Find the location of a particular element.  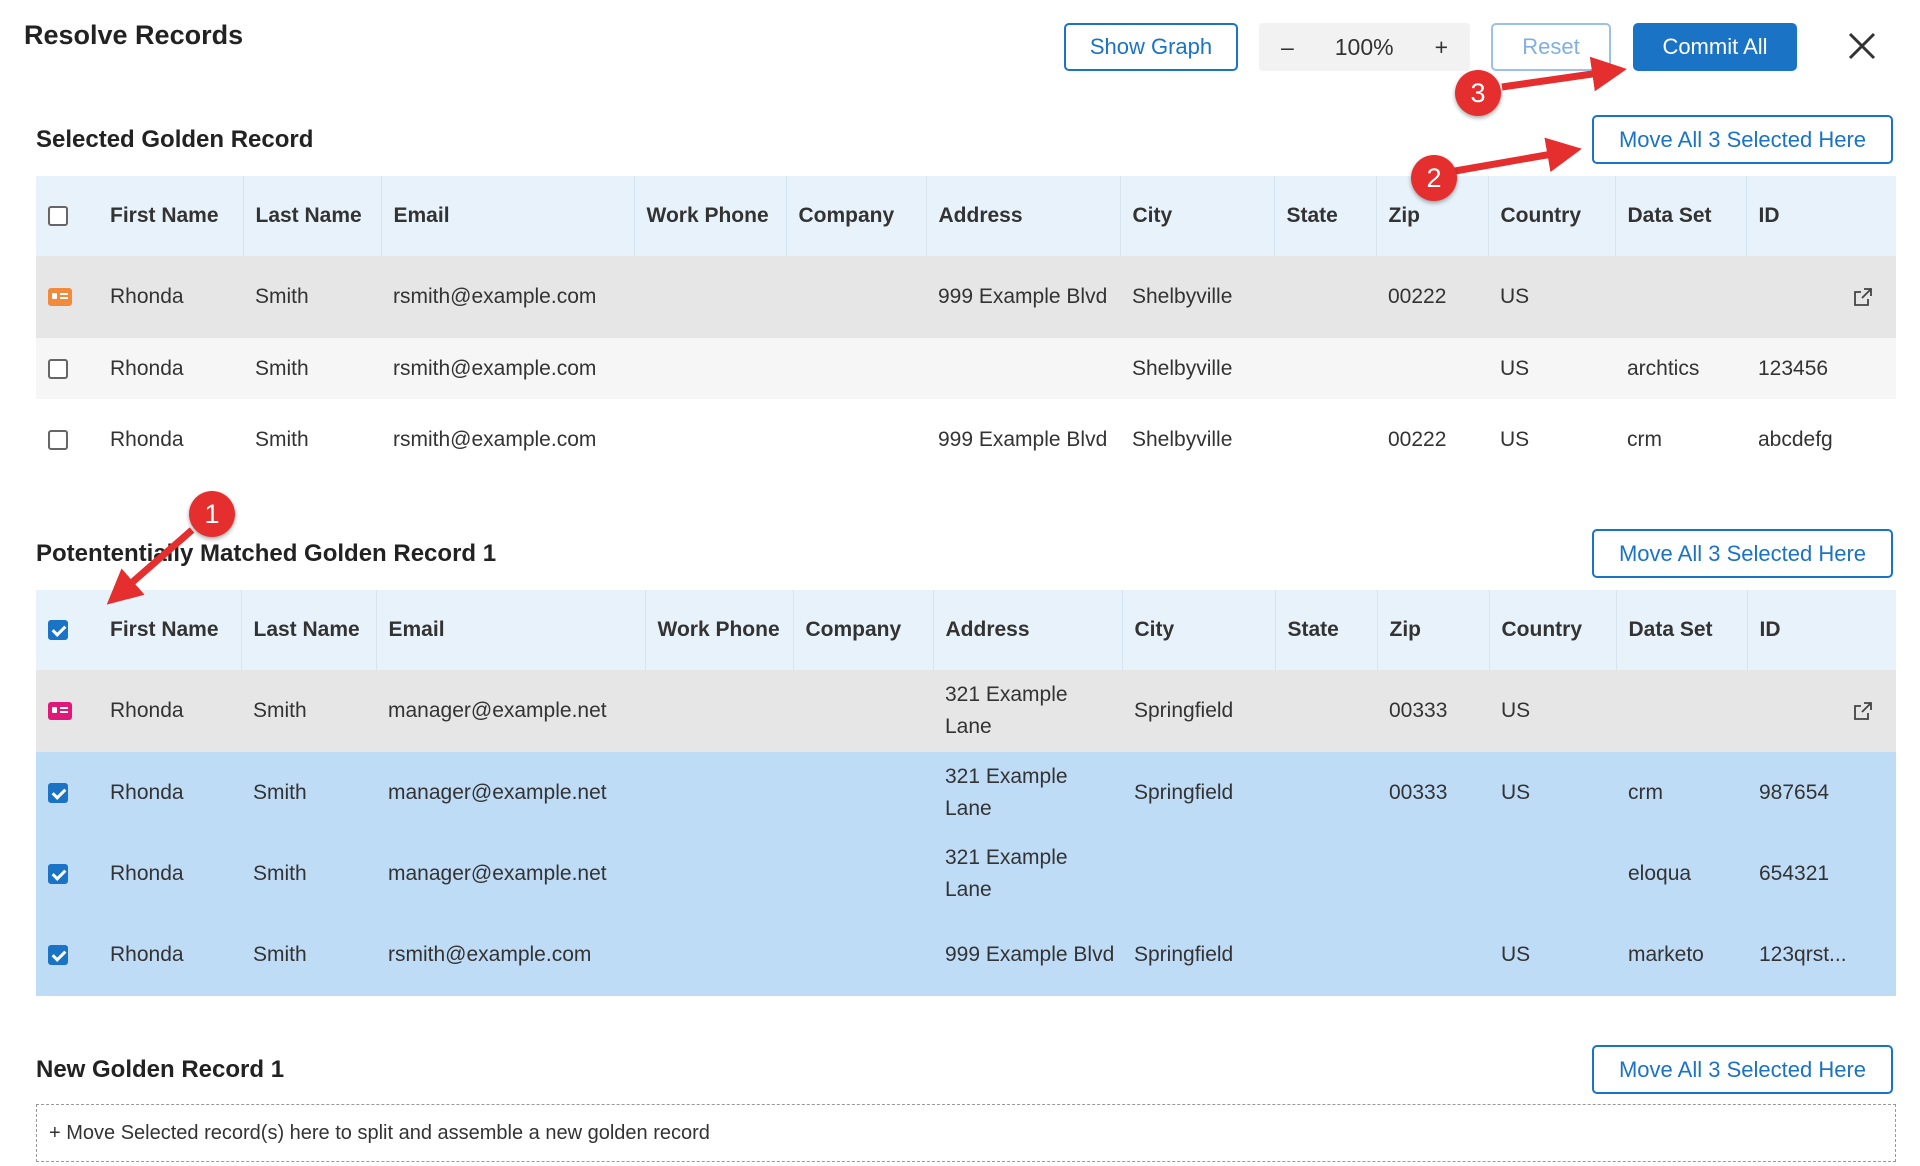

commit-all-button: Commit All is located at coordinates (1715, 47).